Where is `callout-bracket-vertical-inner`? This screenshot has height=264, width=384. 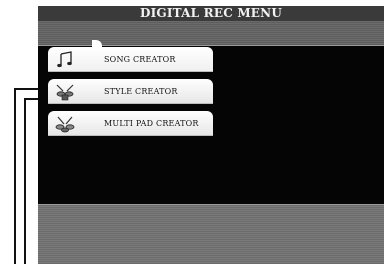 callout-bracket-vertical-inner is located at coordinates (25, 181).